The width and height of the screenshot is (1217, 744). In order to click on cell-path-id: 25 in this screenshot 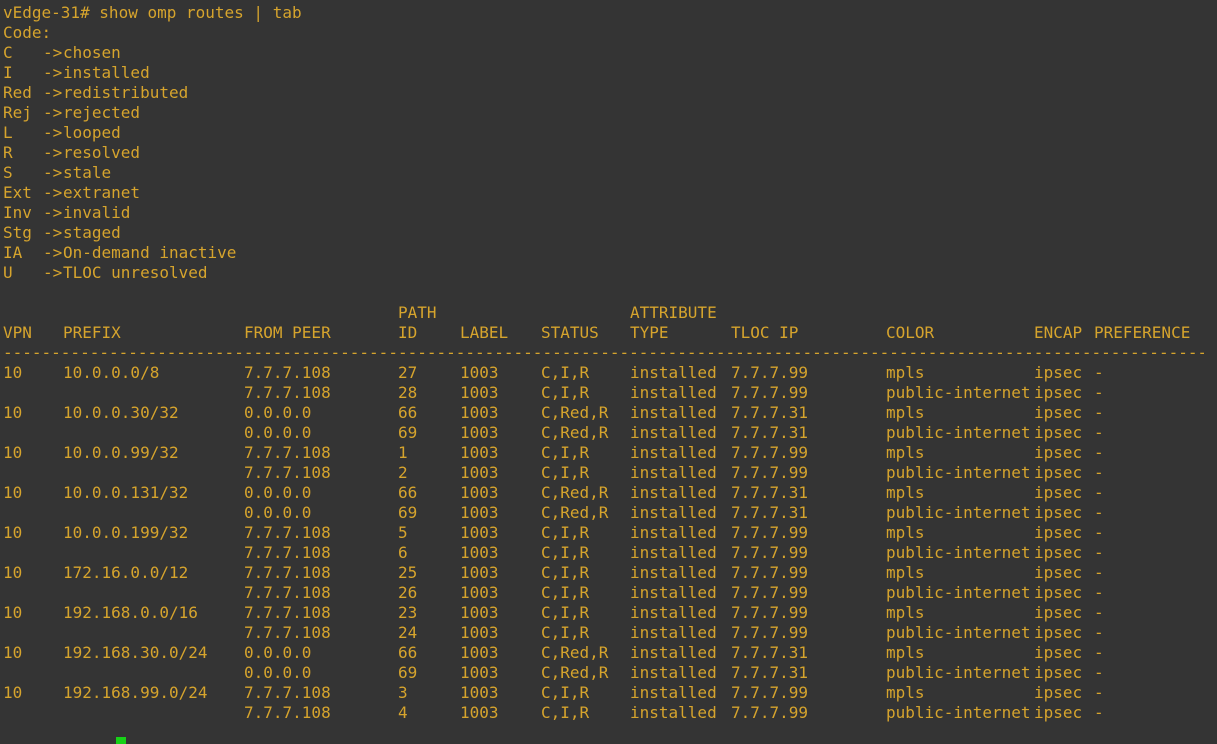, I will do `click(408, 572)`.